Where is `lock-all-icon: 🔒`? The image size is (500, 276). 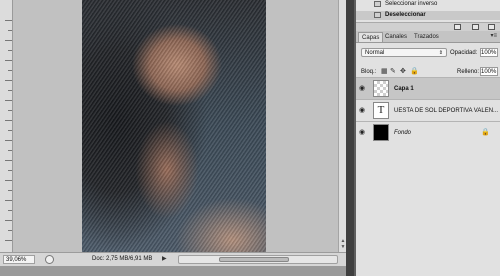
lock-all-icon: 🔒 is located at coordinates (414, 71).